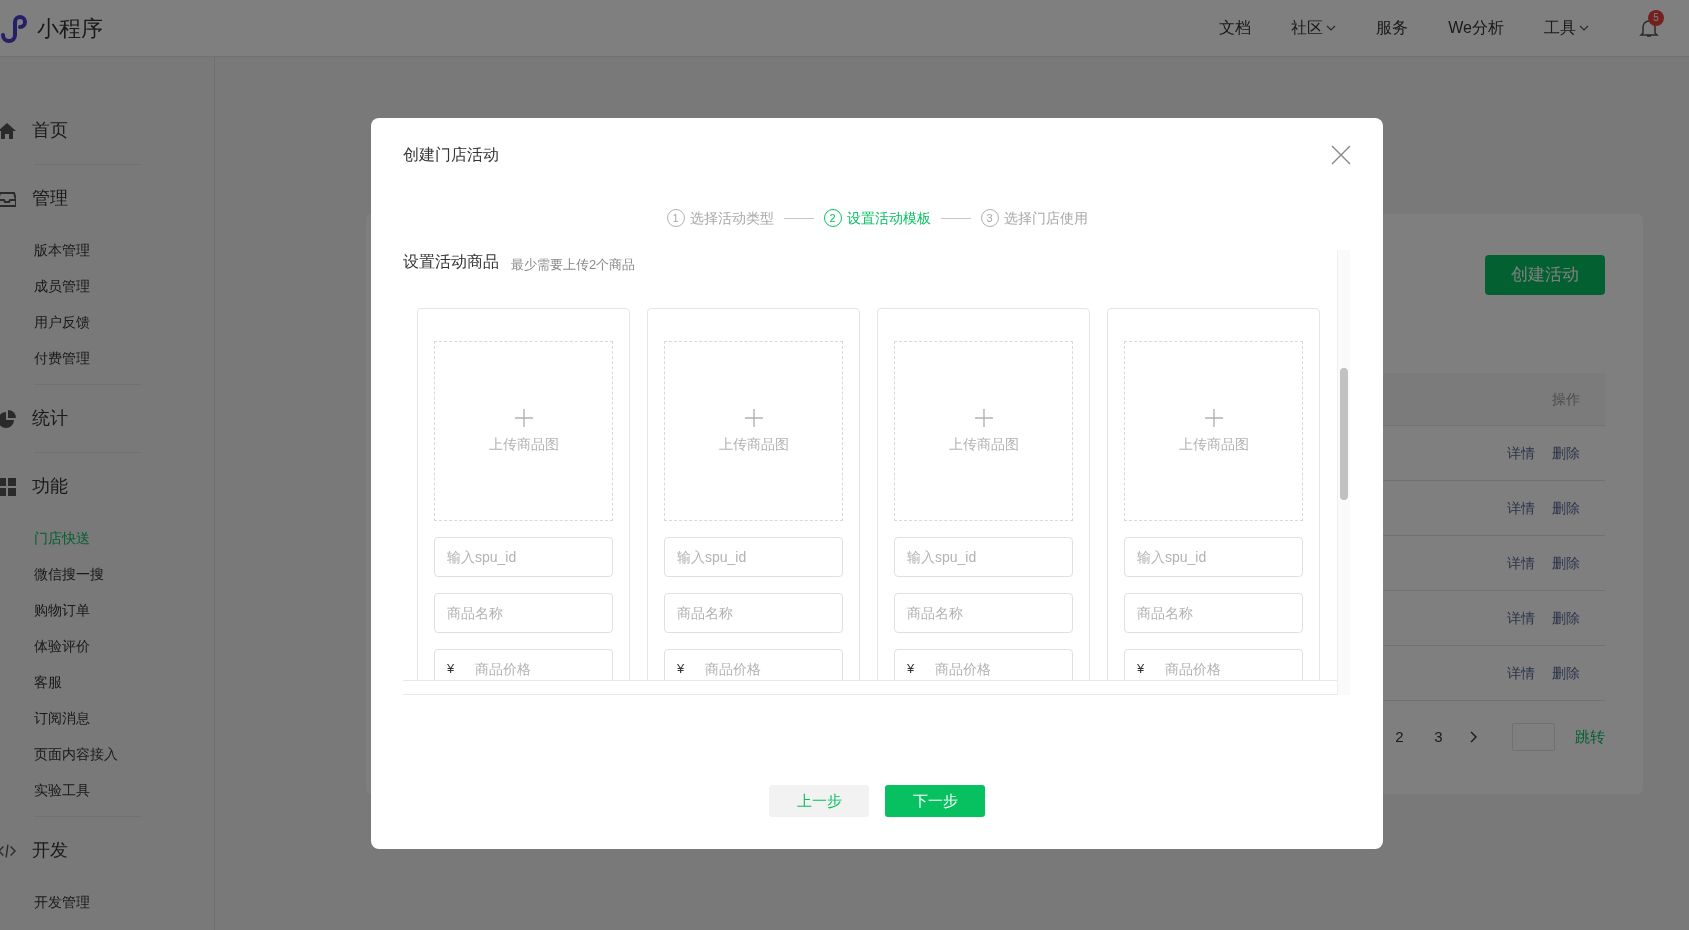 The height and width of the screenshot is (930, 1689). What do you see at coordinates (1045, 218) in the screenshot?
I see `step-label: 选择门店使用` at bounding box center [1045, 218].